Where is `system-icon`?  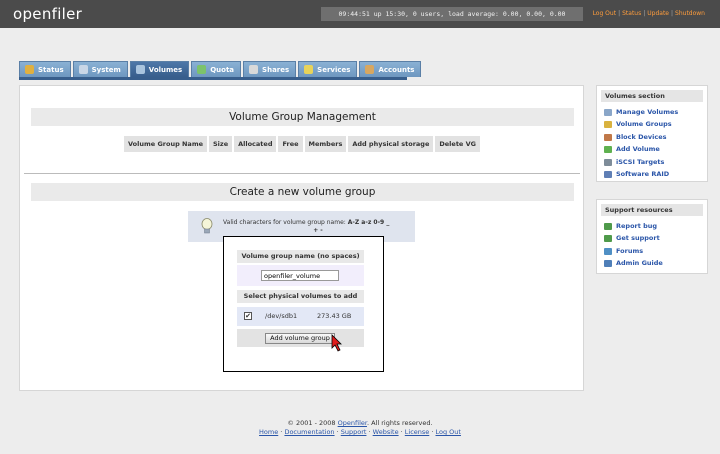
system-icon is located at coordinates (83, 69).